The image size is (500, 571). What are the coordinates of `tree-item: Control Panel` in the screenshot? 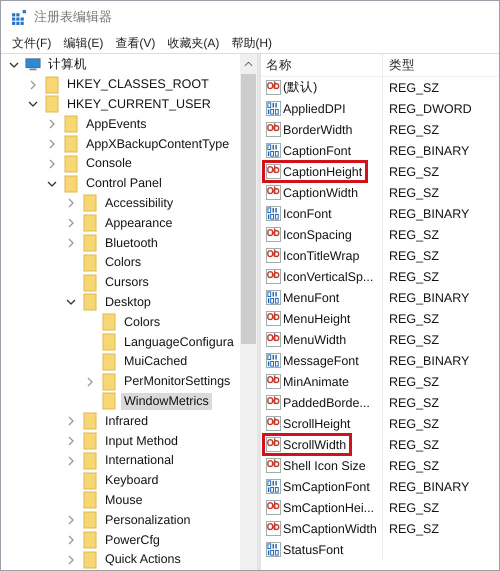 It's located at (124, 183).